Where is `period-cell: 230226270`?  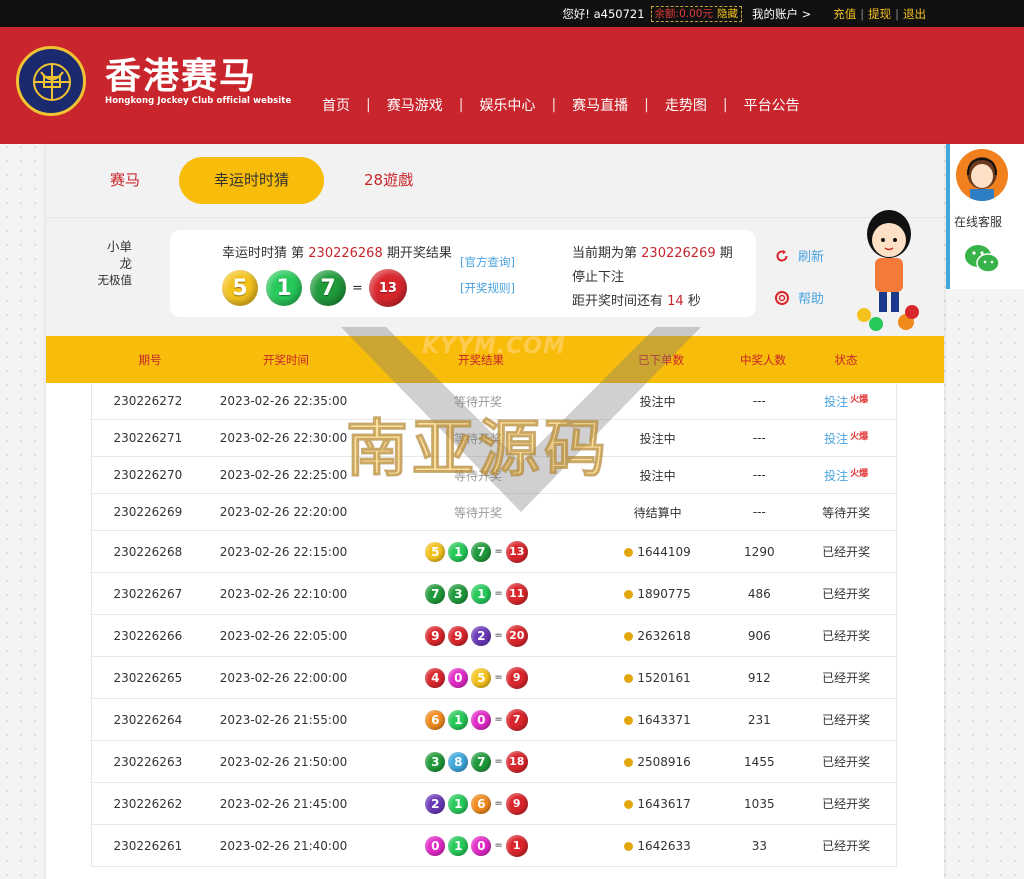
period-cell: 230226270 is located at coordinates (148, 475).